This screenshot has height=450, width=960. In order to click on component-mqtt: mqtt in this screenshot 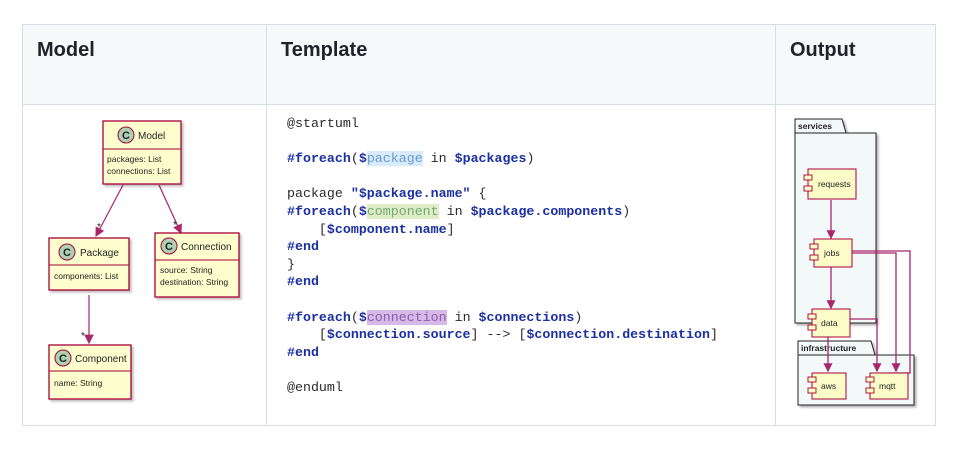, I will do `click(887, 386)`.